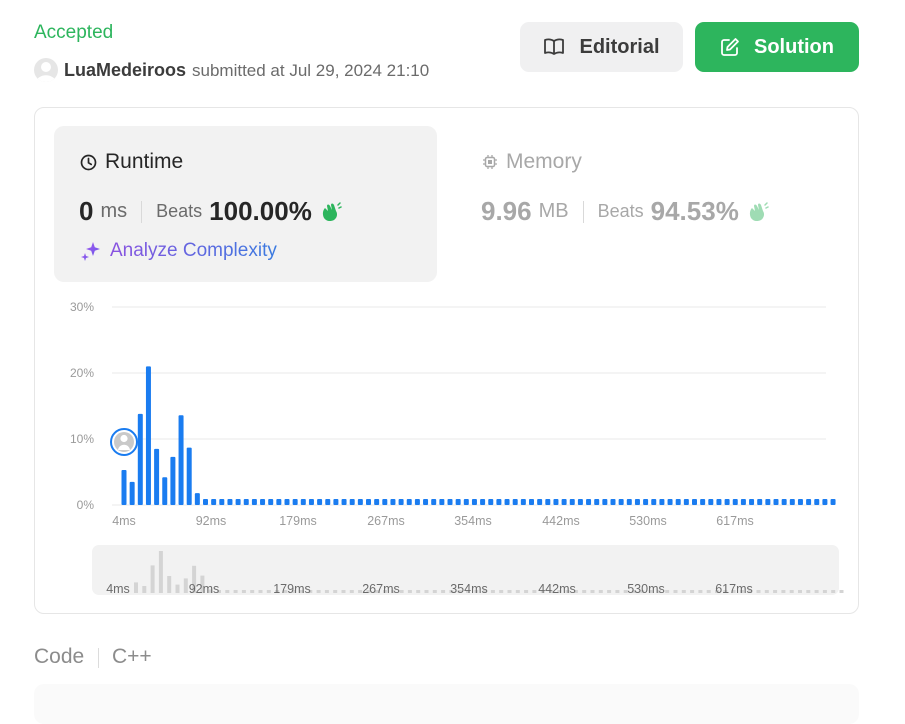 The width and height of the screenshot is (905, 724). What do you see at coordinates (532, 162) in the screenshot?
I see `memory-title: Memory` at bounding box center [532, 162].